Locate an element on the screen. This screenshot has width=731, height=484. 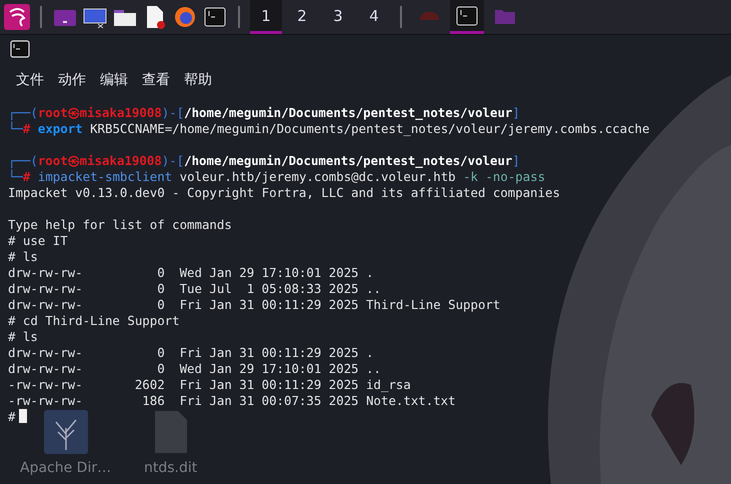
output-line: drw-rw-rw- 0 Fri Jan 31 00:11:29 2025 Third-Line Support is located at coordinates (255, 305).